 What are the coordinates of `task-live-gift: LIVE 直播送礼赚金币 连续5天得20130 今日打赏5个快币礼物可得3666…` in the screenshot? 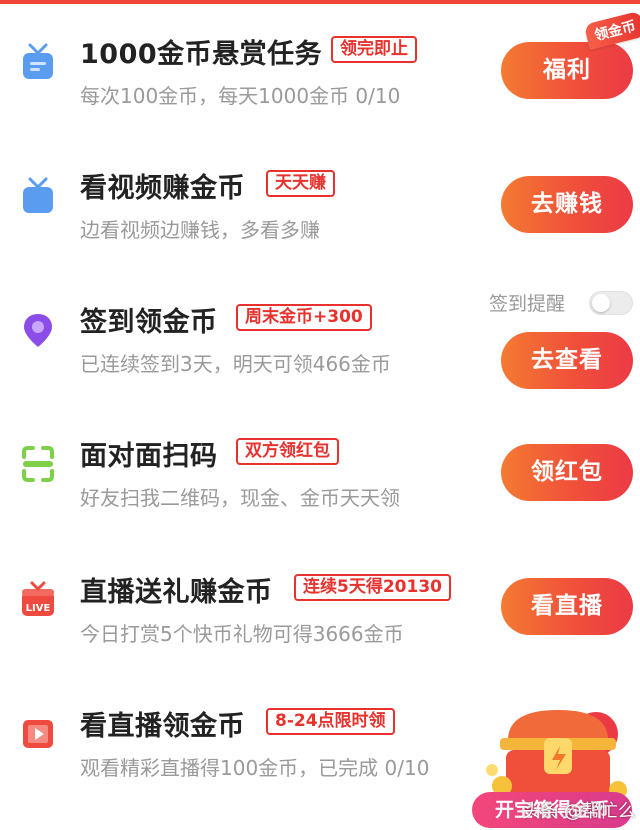 It's located at (320, 635).